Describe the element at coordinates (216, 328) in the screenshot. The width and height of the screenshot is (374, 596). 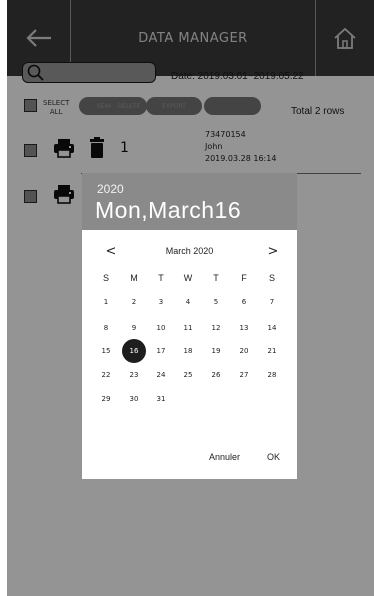
I see `calendar-day: 12` at that location.